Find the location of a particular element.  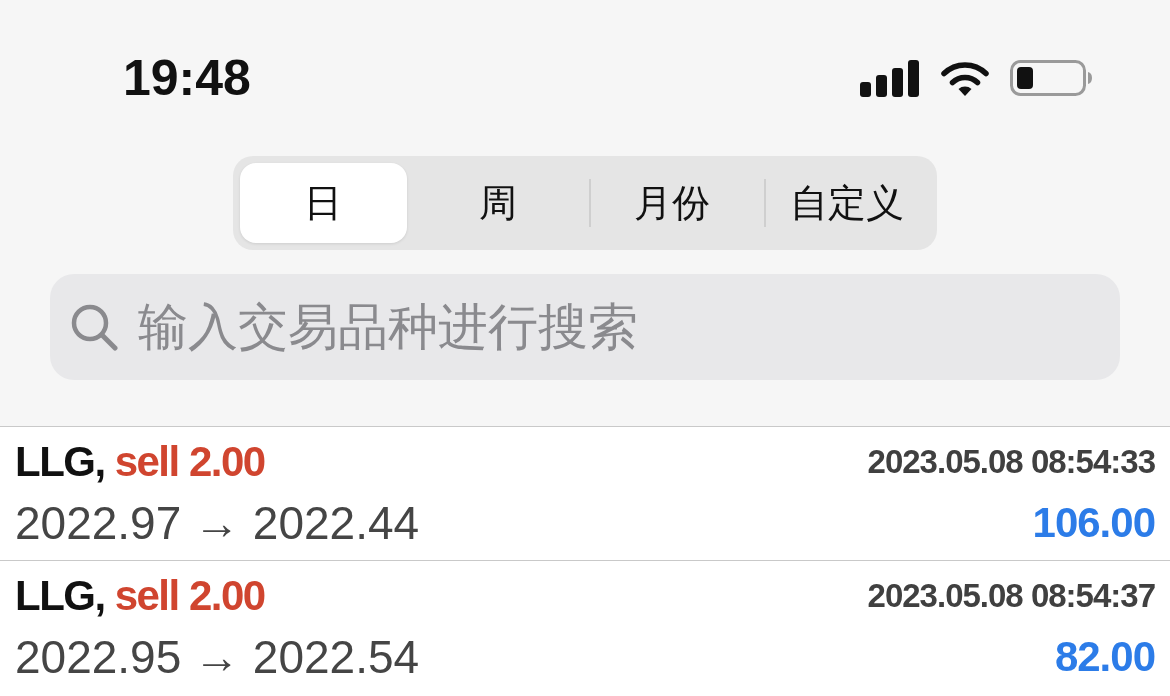

signal-icon is located at coordinates (890, 78).